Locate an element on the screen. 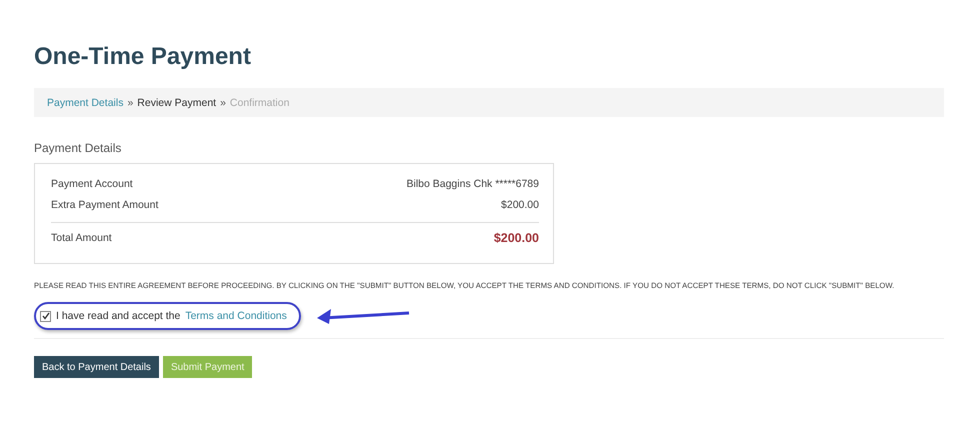 This screenshot has height=444, width=962. page-title: One-Time Payment is located at coordinates (143, 57).